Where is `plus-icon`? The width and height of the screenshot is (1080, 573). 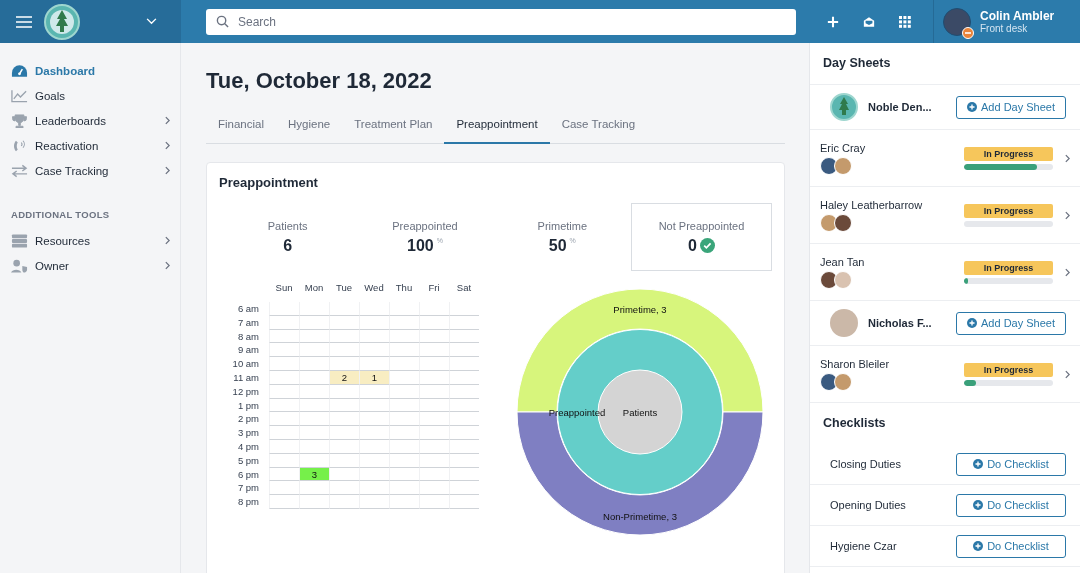
plus-icon is located at coordinates (833, 21).